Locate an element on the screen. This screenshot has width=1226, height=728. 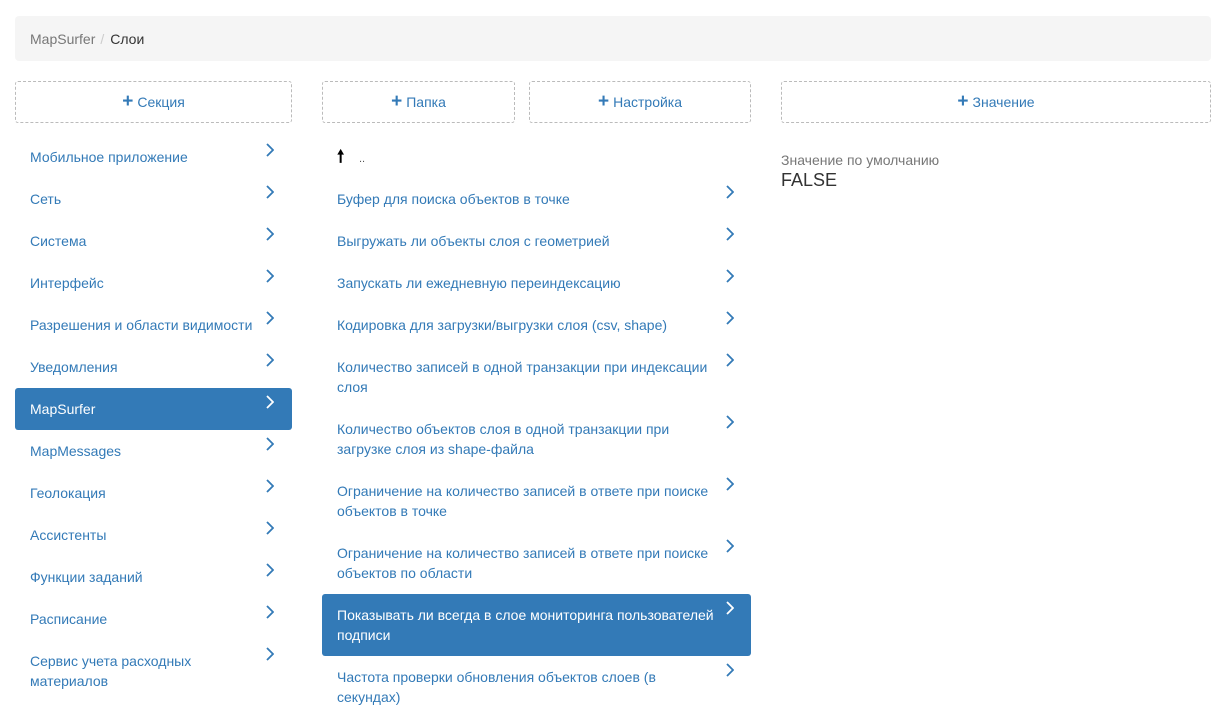
add-folder-button: + Папка is located at coordinates (418, 102).